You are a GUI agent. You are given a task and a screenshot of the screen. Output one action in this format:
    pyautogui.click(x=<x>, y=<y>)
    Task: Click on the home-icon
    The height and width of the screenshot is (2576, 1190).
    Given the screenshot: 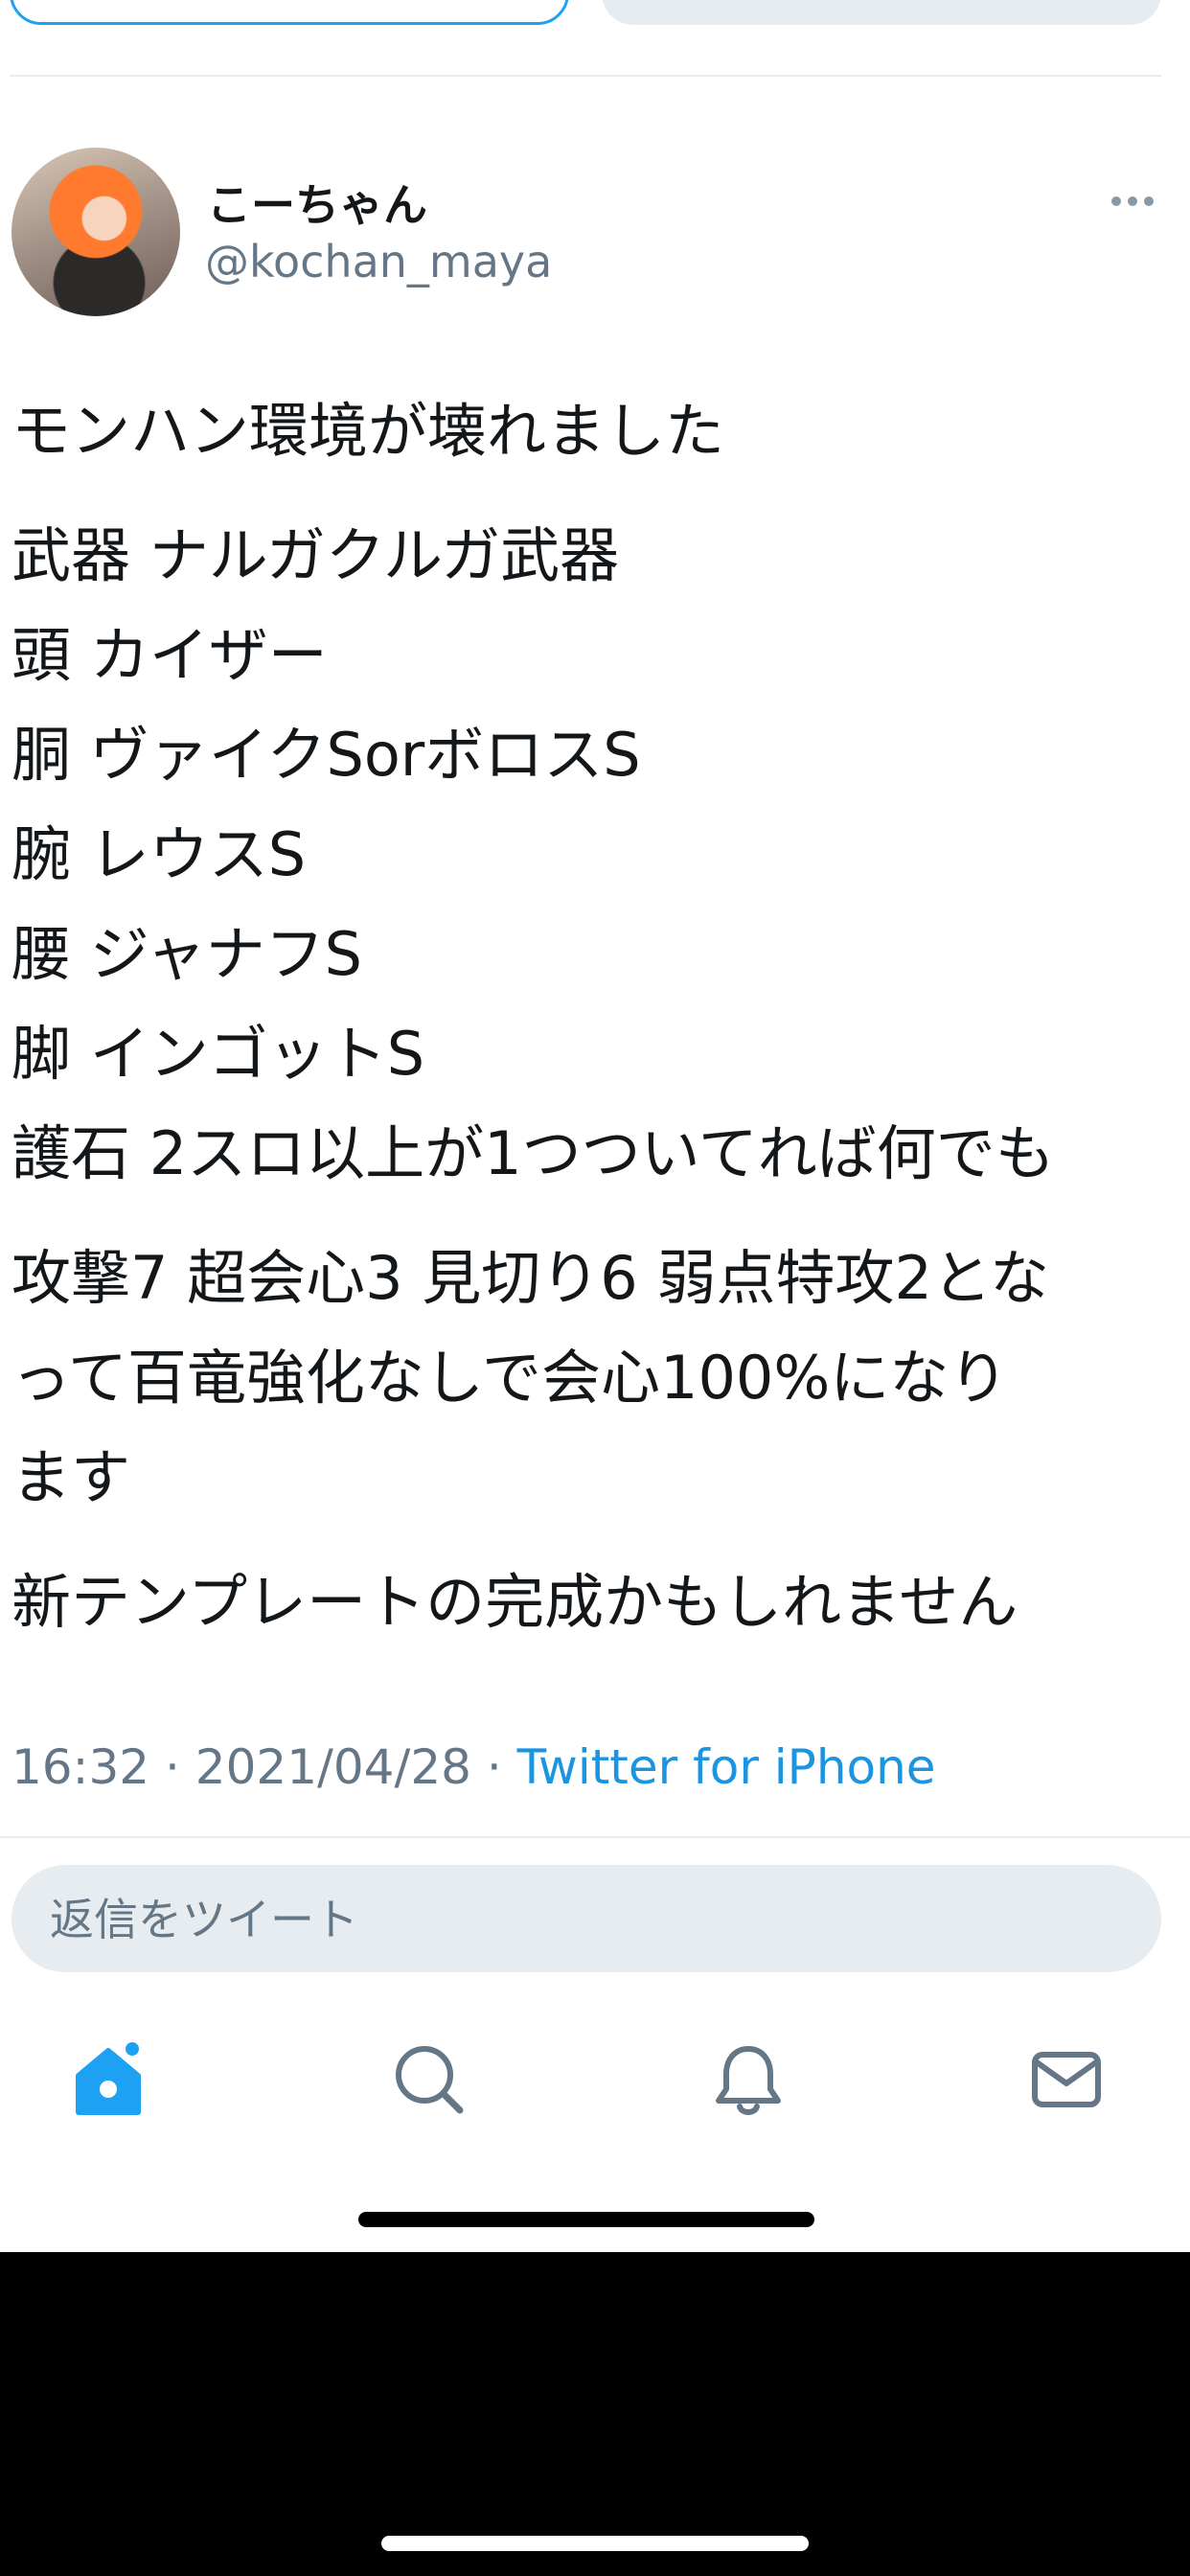 What is the action you would take?
    pyautogui.click(x=109, y=2076)
    